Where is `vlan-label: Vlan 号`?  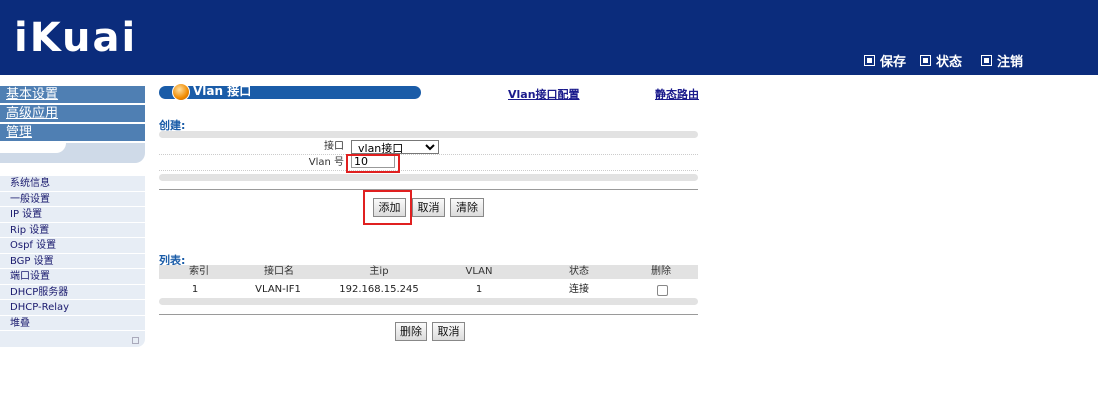 vlan-label: Vlan 号 is located at coordinates (326, 162).